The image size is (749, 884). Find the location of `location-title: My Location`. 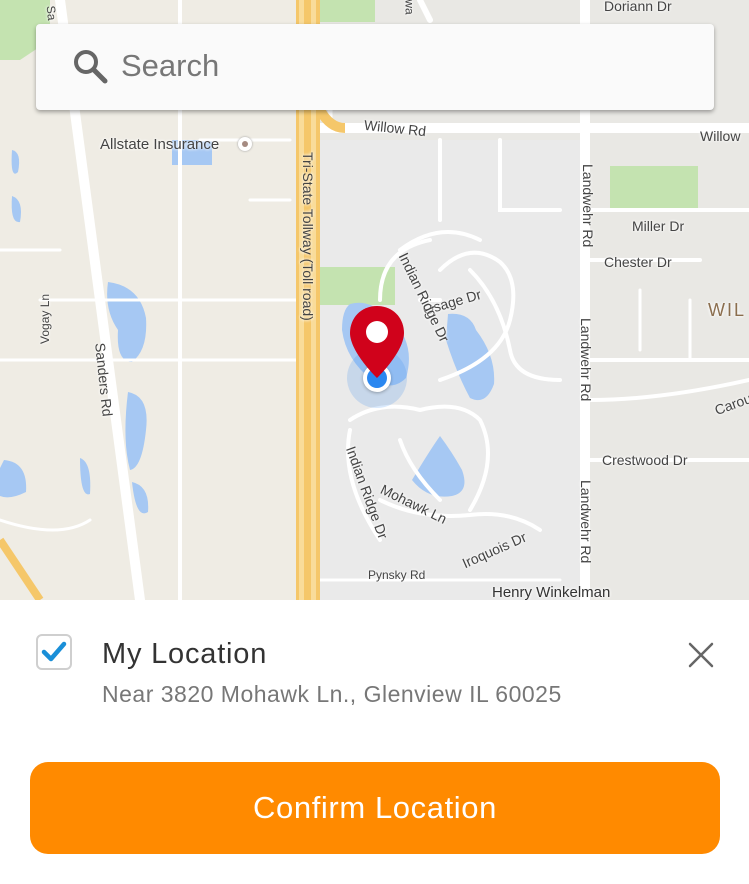

location-title: My Location is located at coordinates (185, 654).